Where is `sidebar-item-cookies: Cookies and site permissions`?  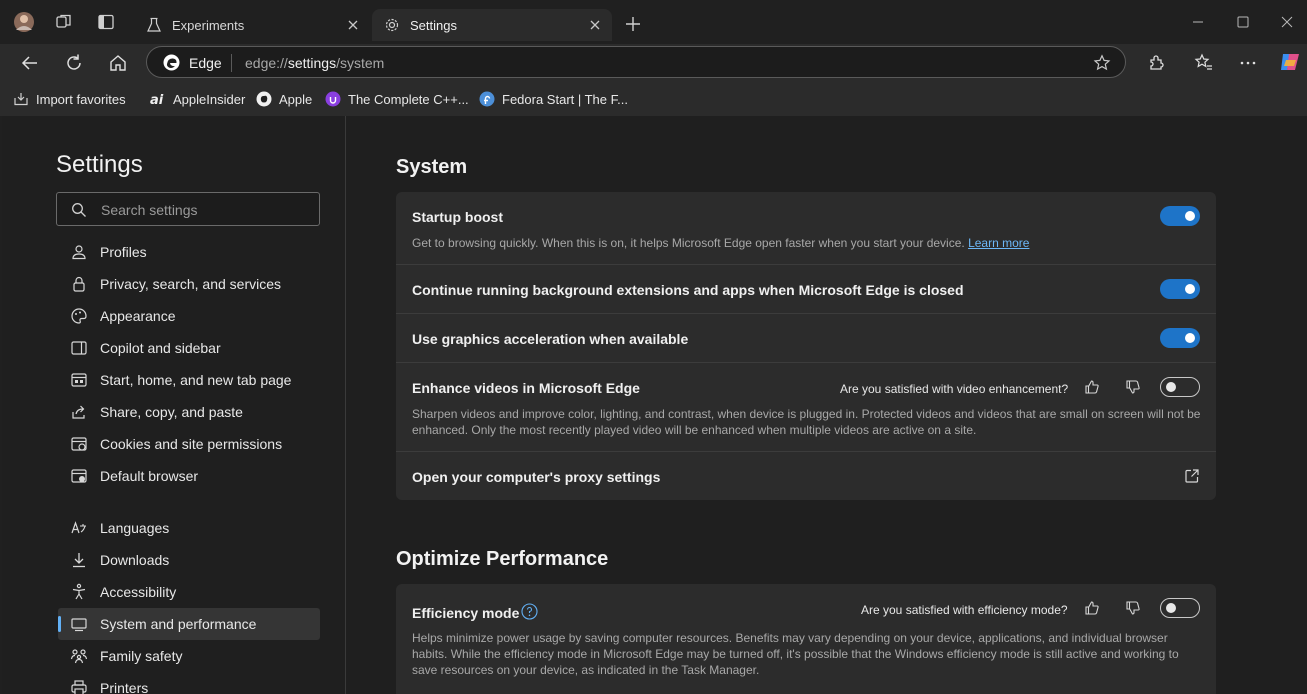 sidebar-item-cookies: Cookies and site permissions is located at coordinates (189, 444).